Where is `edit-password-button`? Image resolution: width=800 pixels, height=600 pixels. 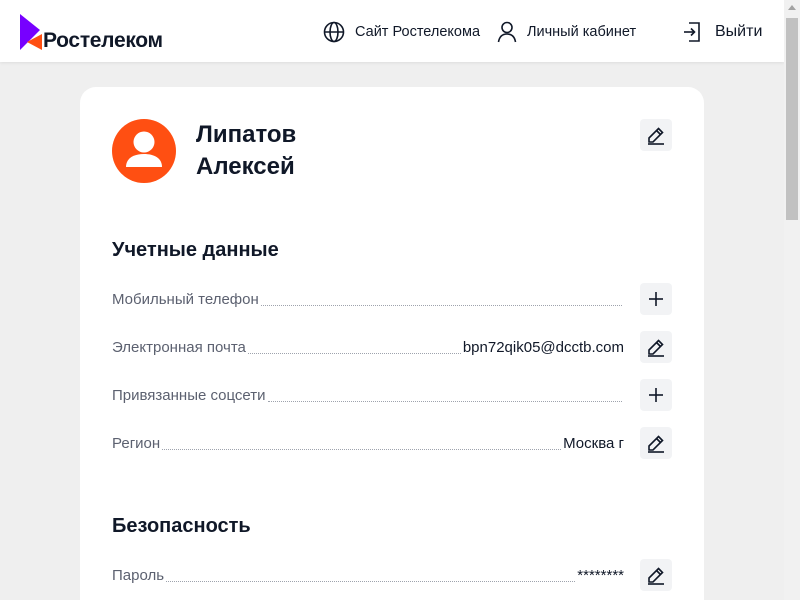 edit-password-button is located at coordinates (656, 575).